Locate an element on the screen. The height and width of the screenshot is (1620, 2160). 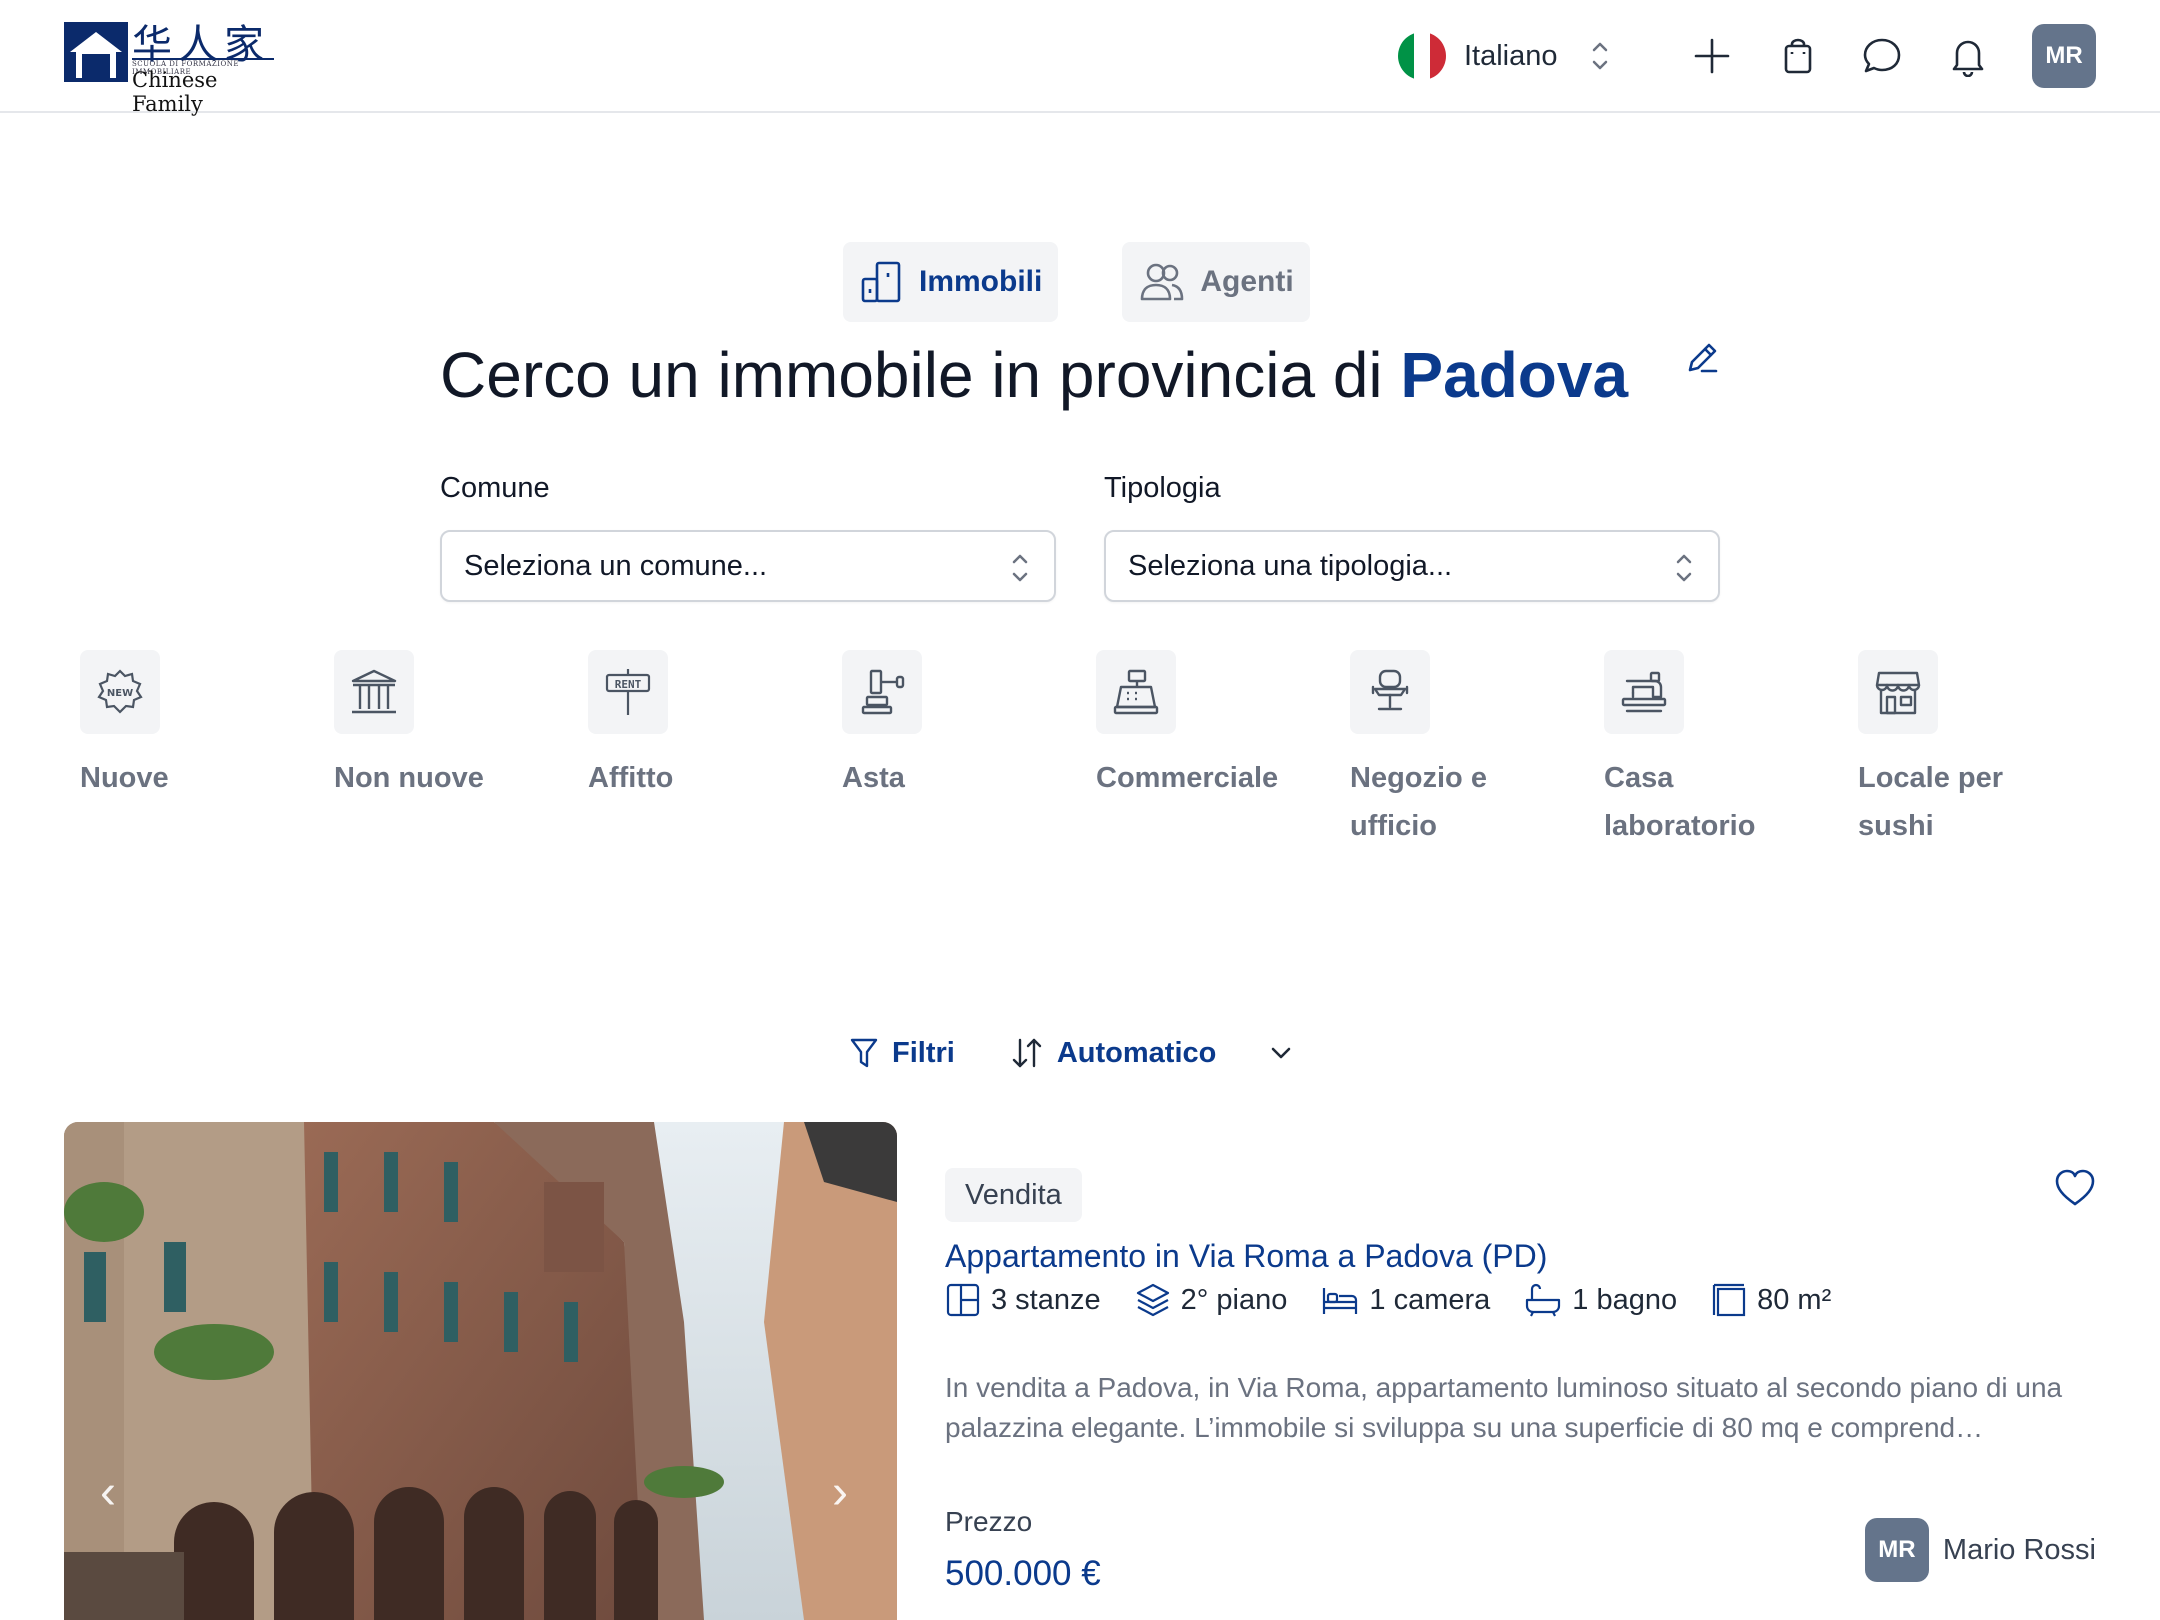
auction-gavel-icon is located at coordinates (882, 692).